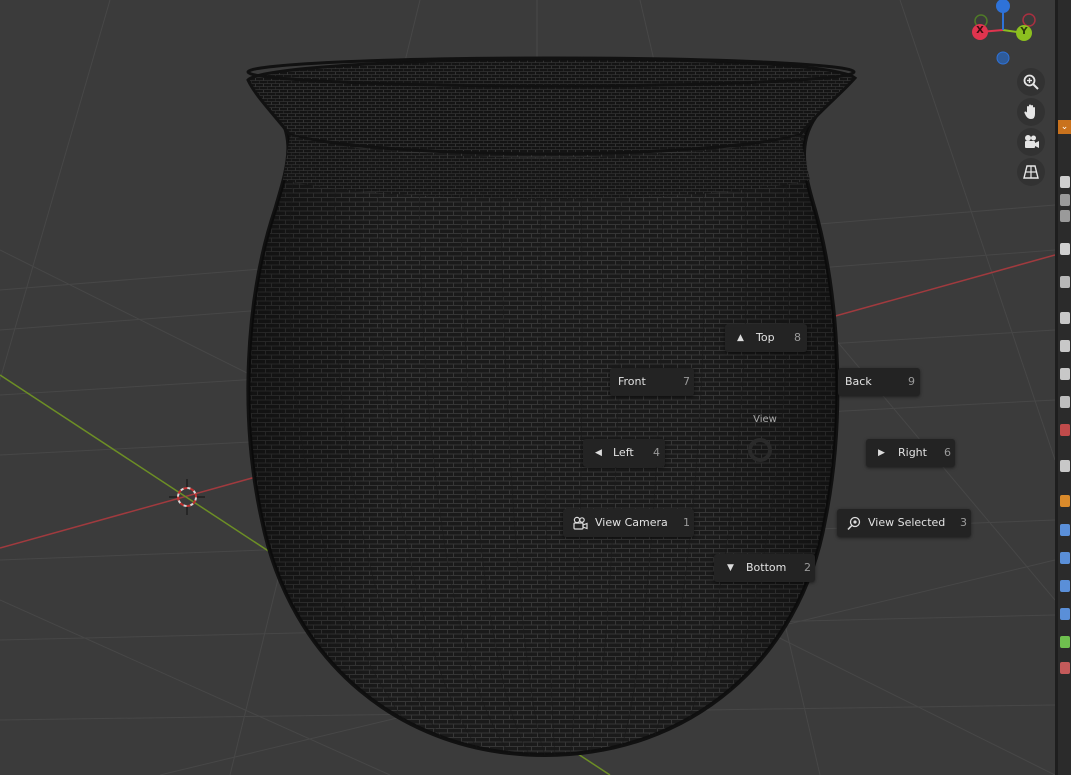 The height and width of the screenshot is (775, 1071). Describe the element at coordinates (879, 382) in the screenshot. I see `pie-item-back: Back 9` at that location.